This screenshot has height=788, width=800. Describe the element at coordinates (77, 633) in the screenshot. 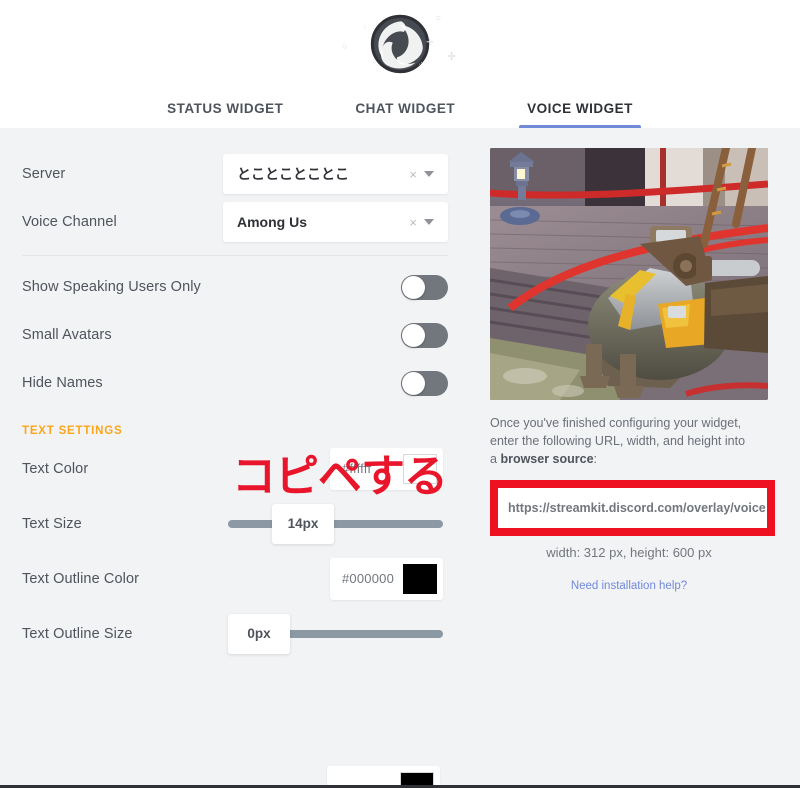

I see `text-outline-size-label: Text Outline Size` at that location.